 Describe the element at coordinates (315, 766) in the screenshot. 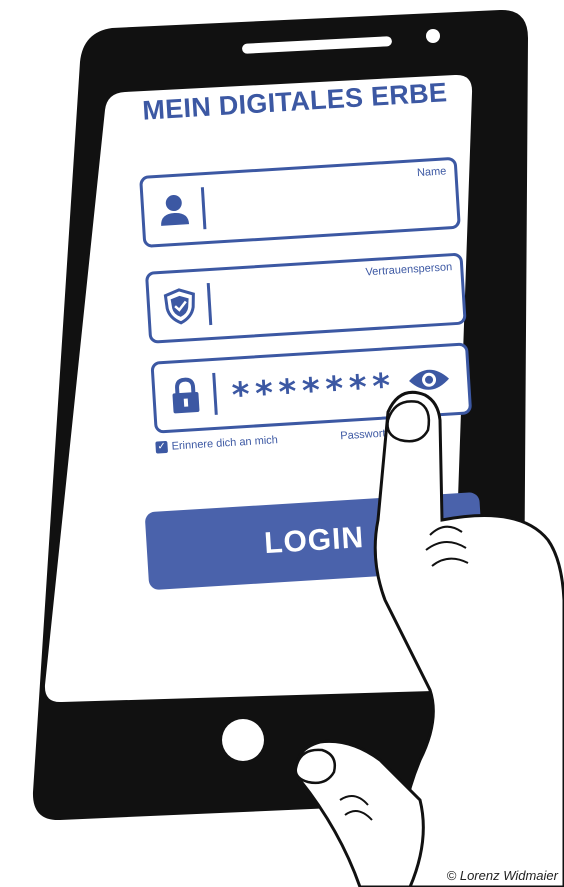

I see `thumb-nail` at that location.